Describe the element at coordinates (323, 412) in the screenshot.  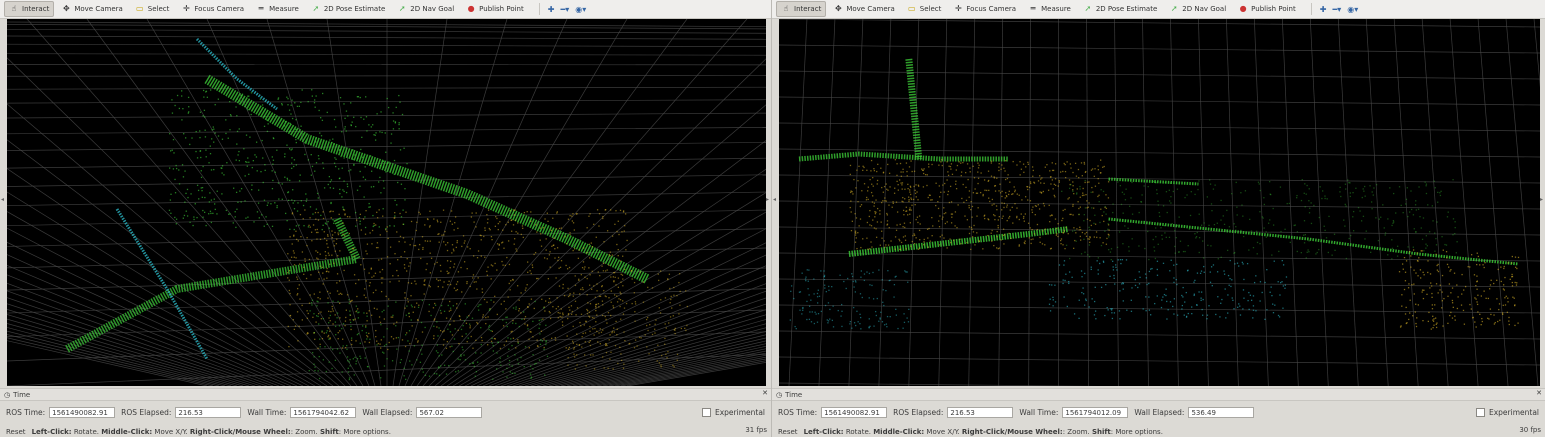
I see `wall-time-field: 1561794042.62` at that location.